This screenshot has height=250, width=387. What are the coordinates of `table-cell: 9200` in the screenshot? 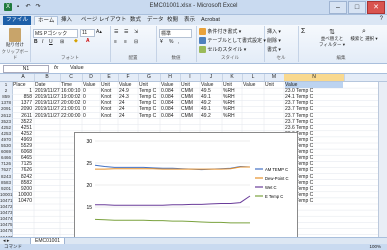 It's located at (22, 189).